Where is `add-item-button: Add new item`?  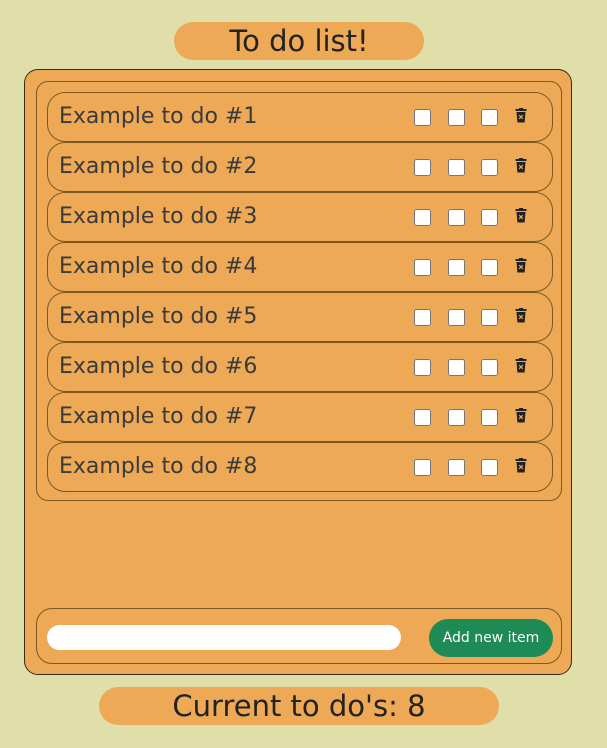
add-item-button: Add new item is located at coordinates (491, 638).